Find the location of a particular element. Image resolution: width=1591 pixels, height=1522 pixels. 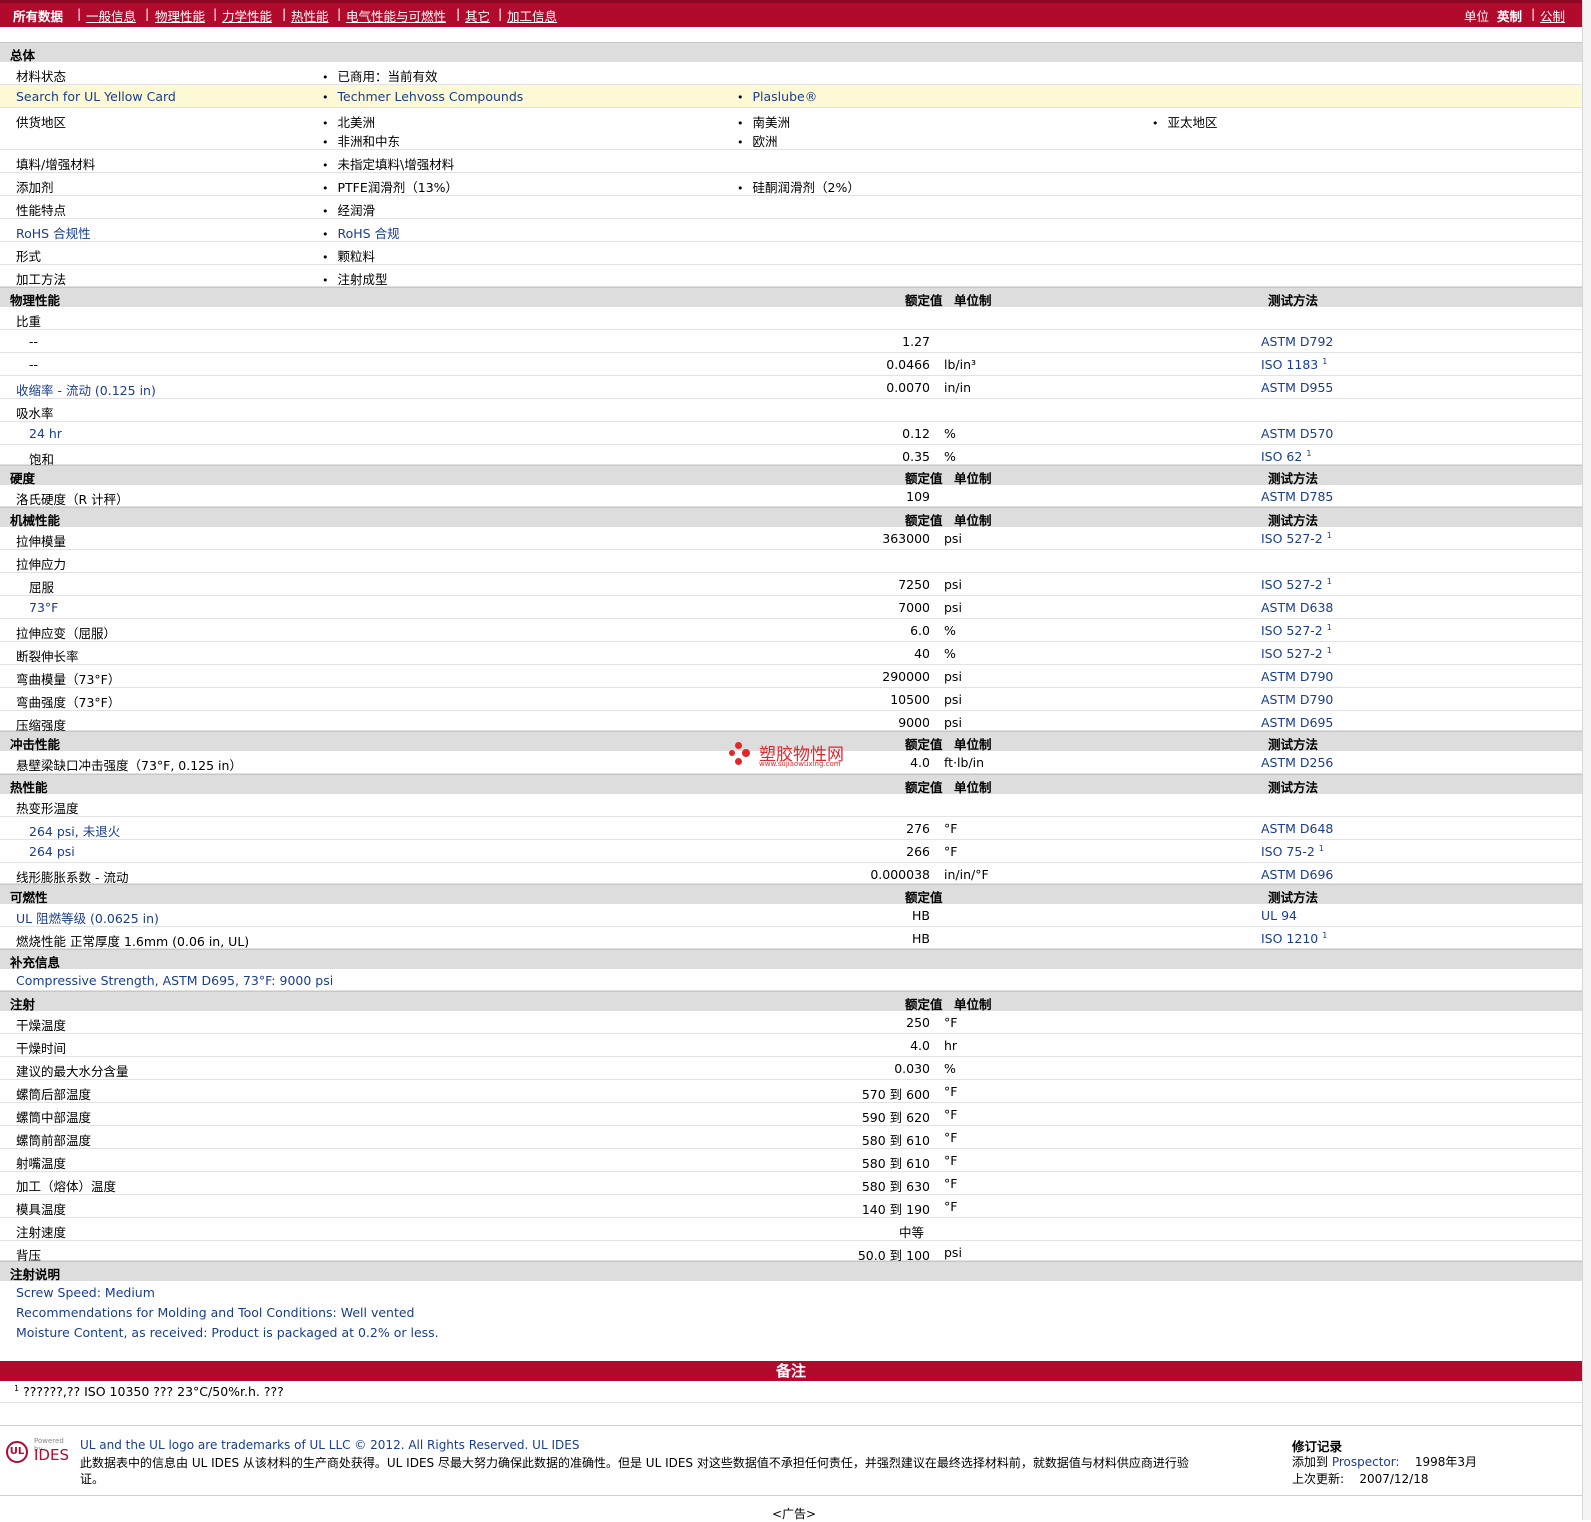

row-value: 570 到 600 is located at coordinates (895, 1094).